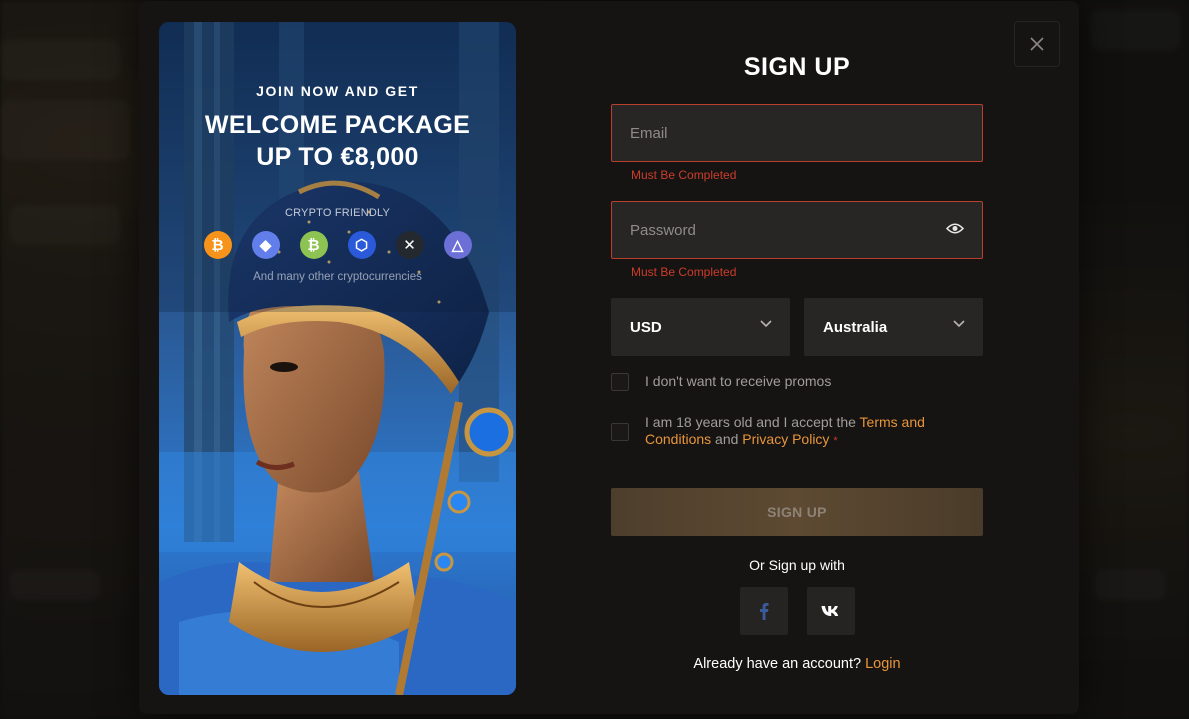 The image size is (1189, 719). What do you see at coordinates (772, 133) in the screenshot?
I see `email-input` at bounding box center [772, 133].